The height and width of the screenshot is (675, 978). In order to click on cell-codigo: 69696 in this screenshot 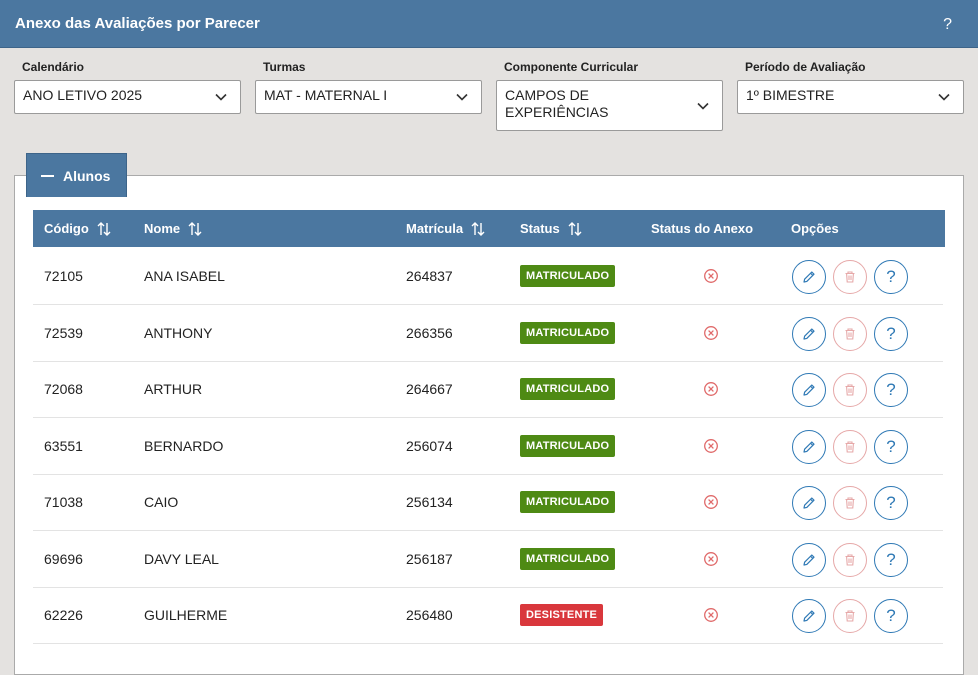, I will do `click(63, 559)`.